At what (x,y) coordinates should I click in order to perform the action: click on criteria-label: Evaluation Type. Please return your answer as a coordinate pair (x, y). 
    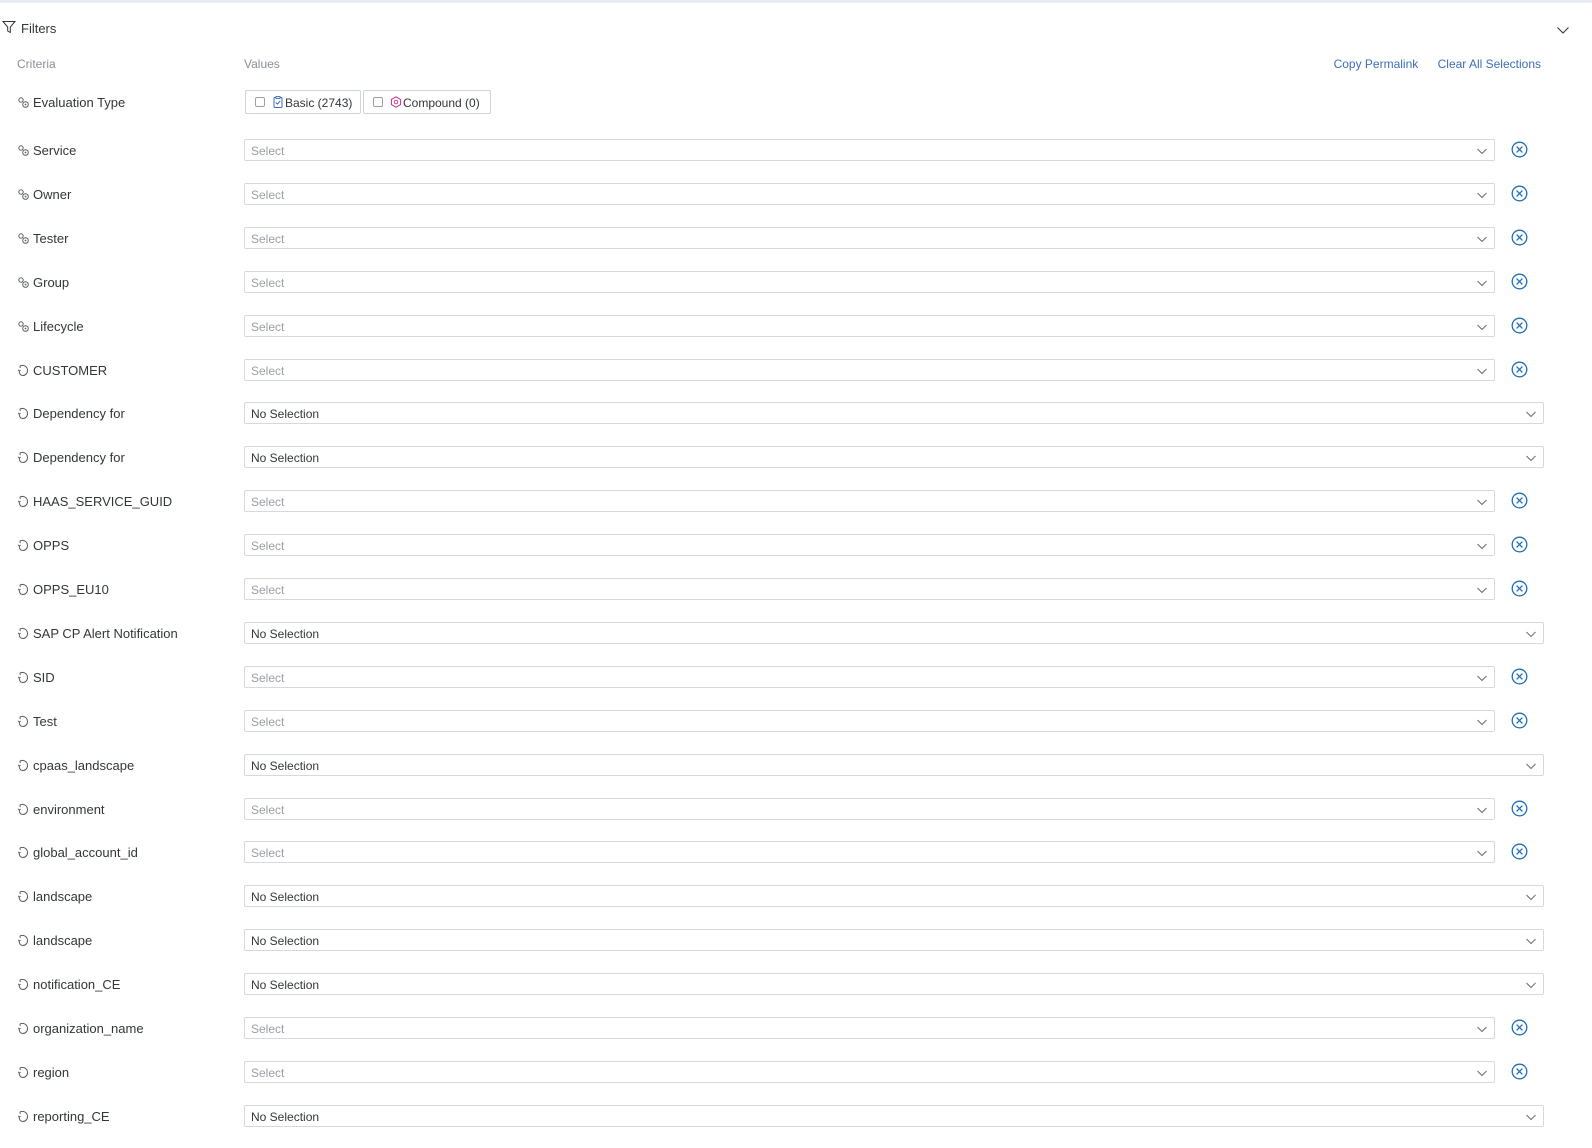
    Looking at the image, I should click on (71, 102).